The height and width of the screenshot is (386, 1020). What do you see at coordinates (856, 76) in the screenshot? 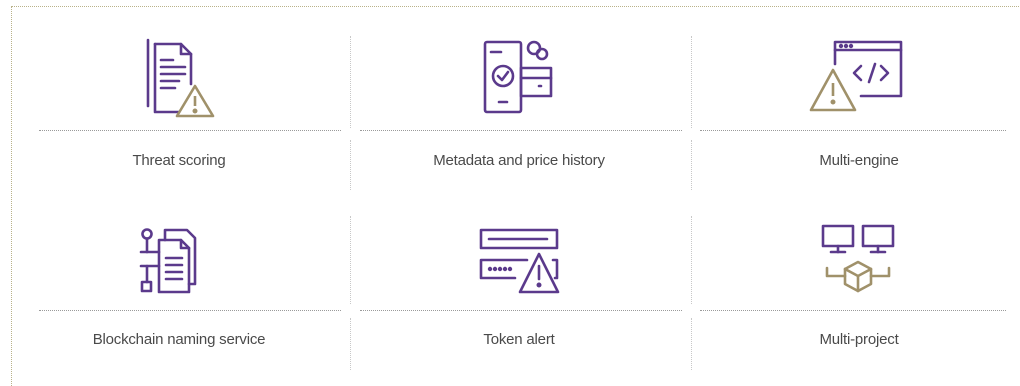
I see `multi-engine-icon` at bounding box center [856, 76].